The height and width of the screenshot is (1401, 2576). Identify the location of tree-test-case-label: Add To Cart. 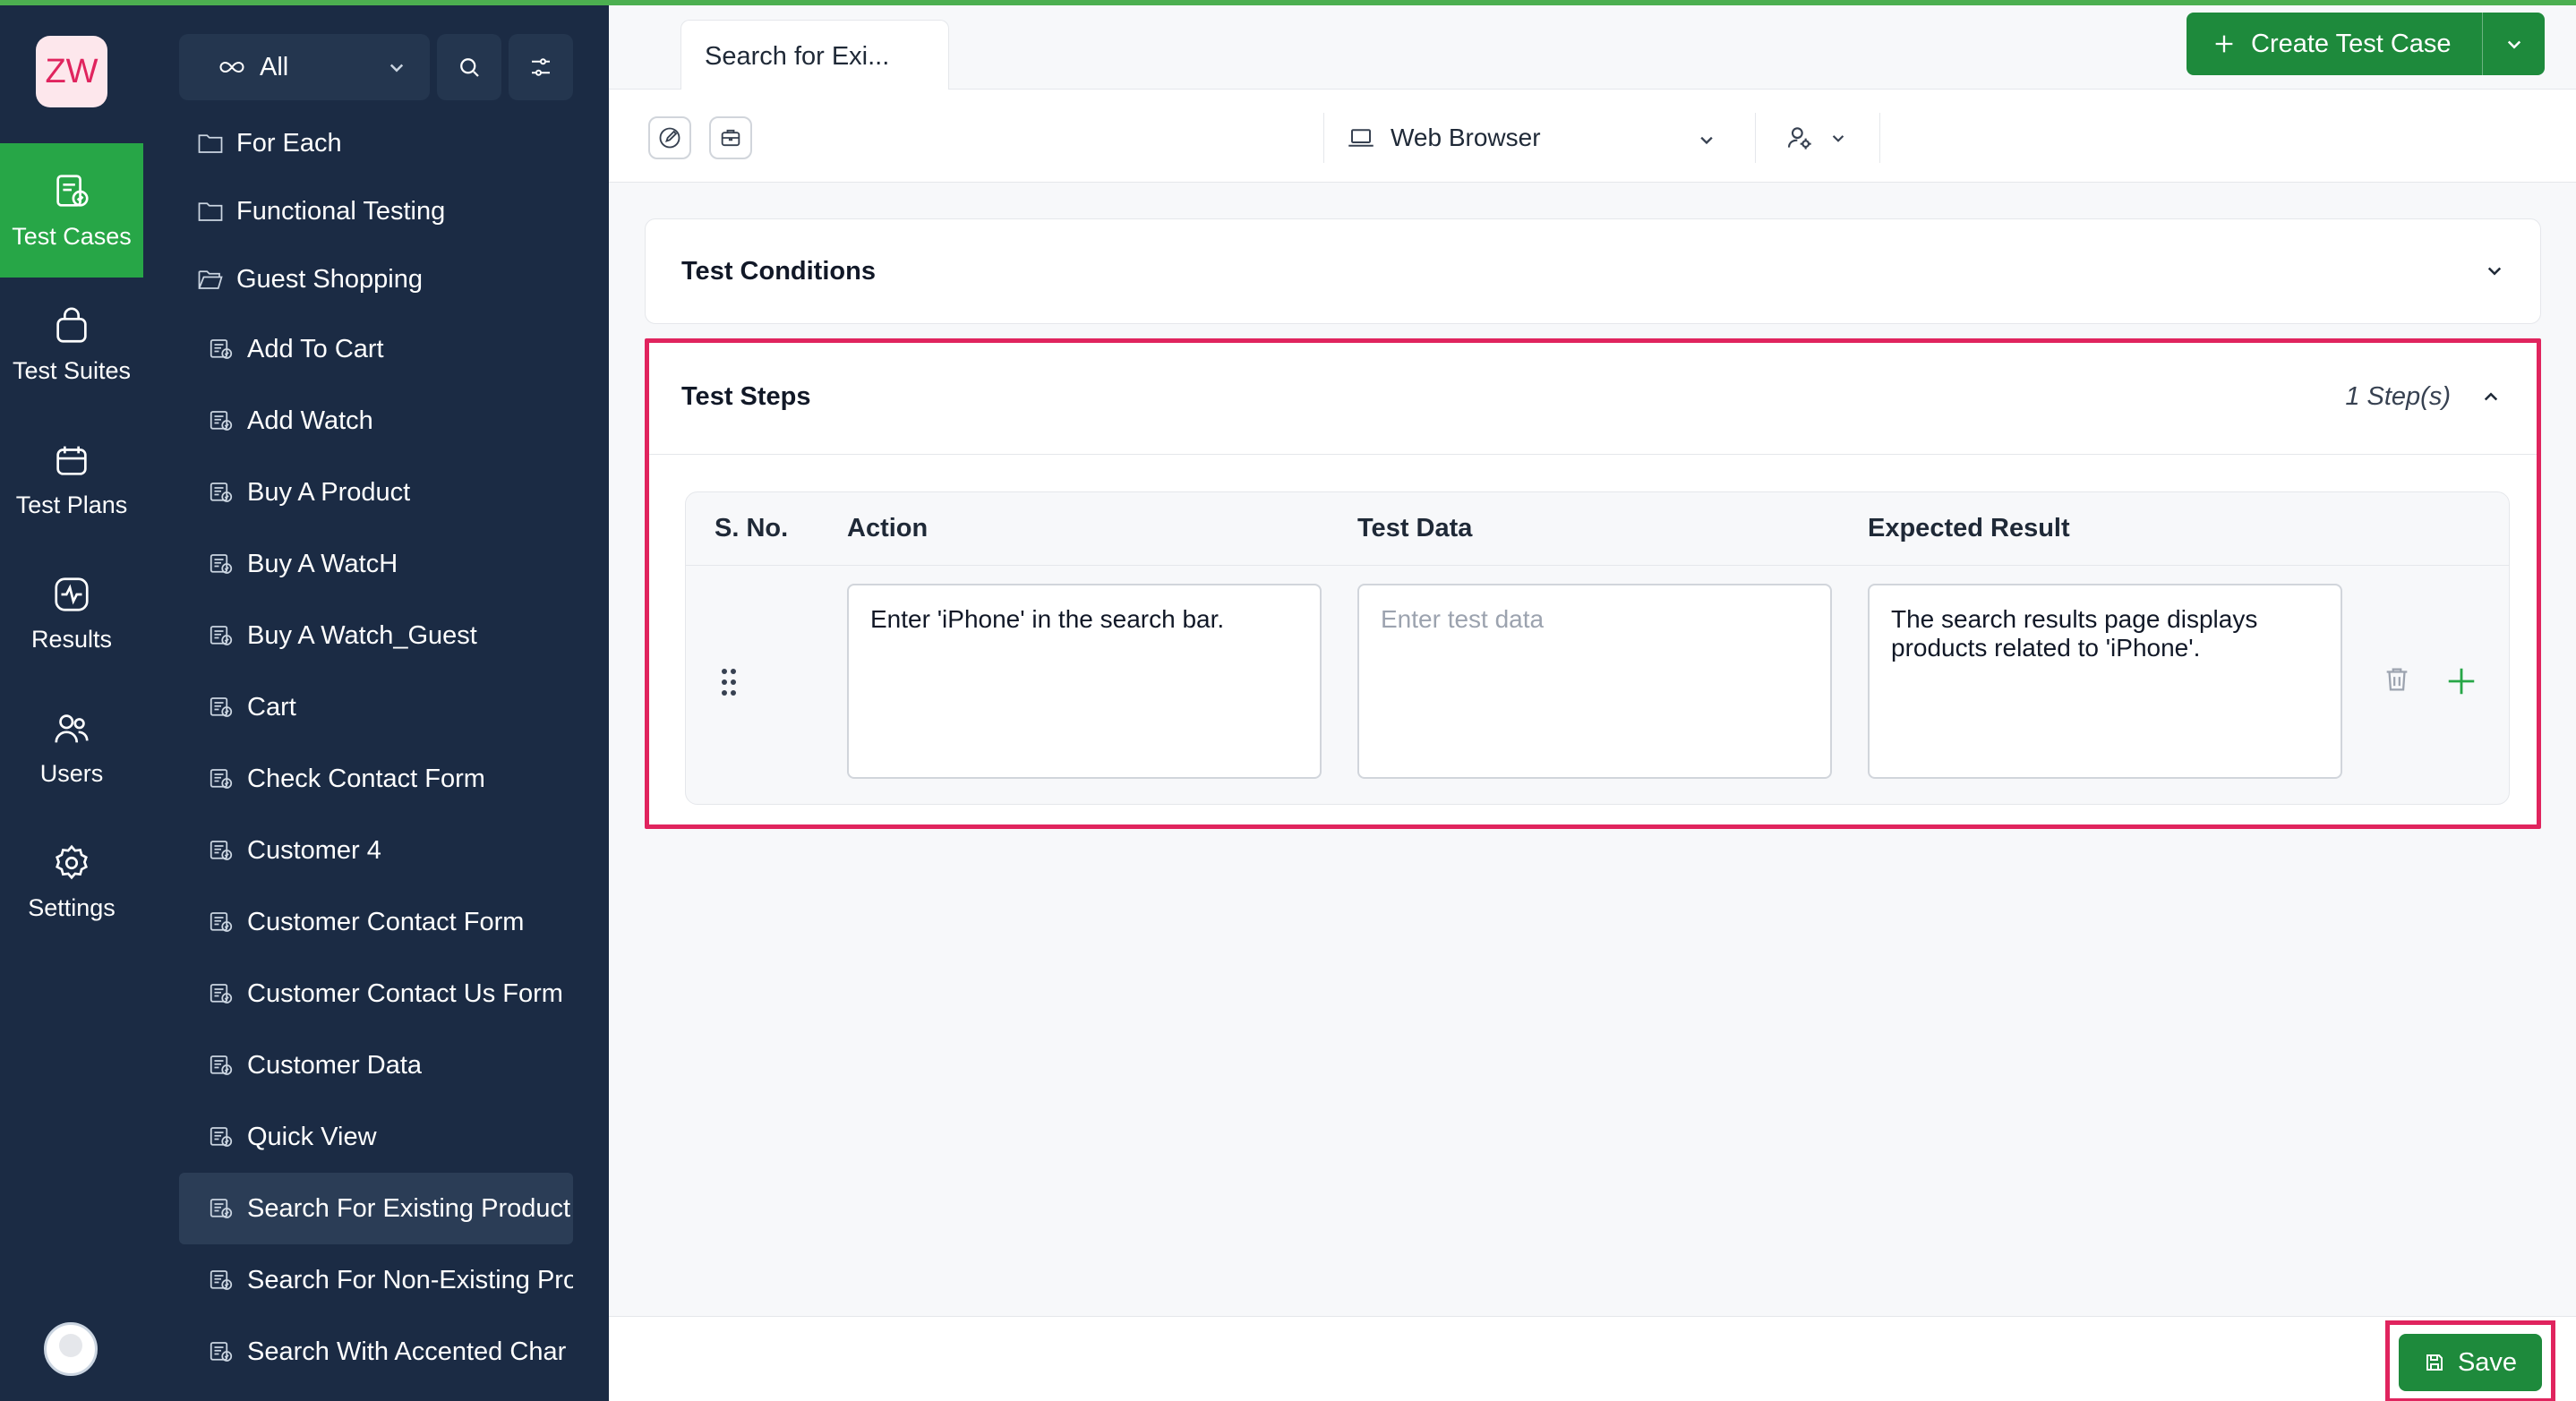
(316, 348).